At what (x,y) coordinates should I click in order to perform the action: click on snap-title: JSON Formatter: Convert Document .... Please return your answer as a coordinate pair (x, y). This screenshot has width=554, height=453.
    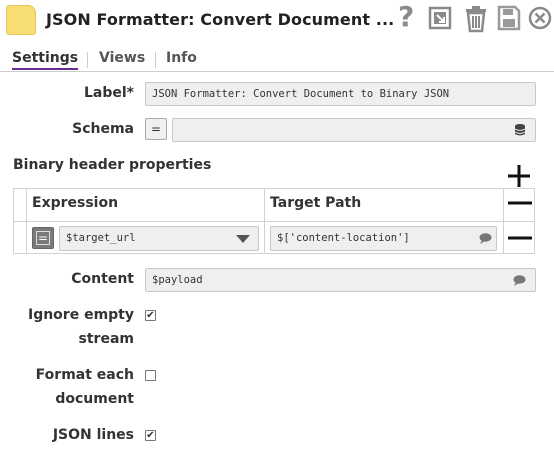
    Looking at the image, I should click on (220, 19).